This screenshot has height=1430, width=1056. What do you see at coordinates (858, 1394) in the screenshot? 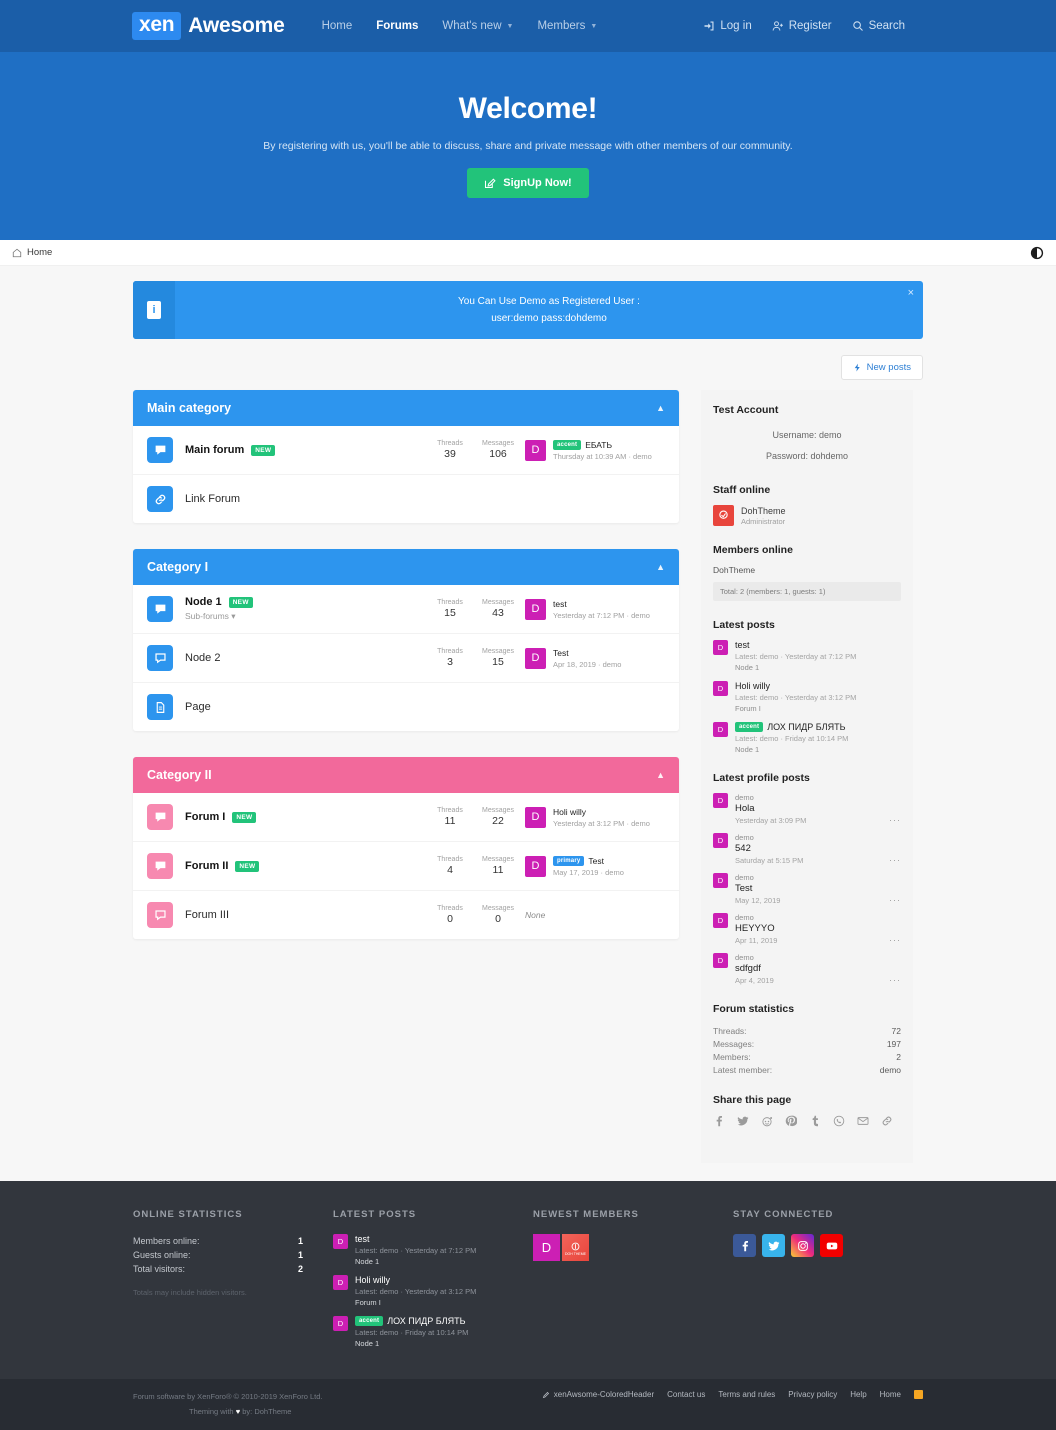
I see `footer-link-help: Help` at bounding box center [858, 1394].